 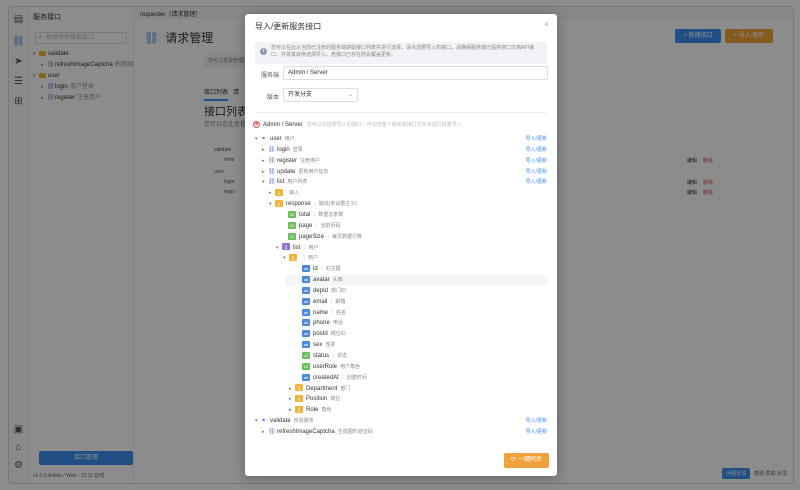 I want to click on tree-row-note: 岗位, so click(x=335, y=399).